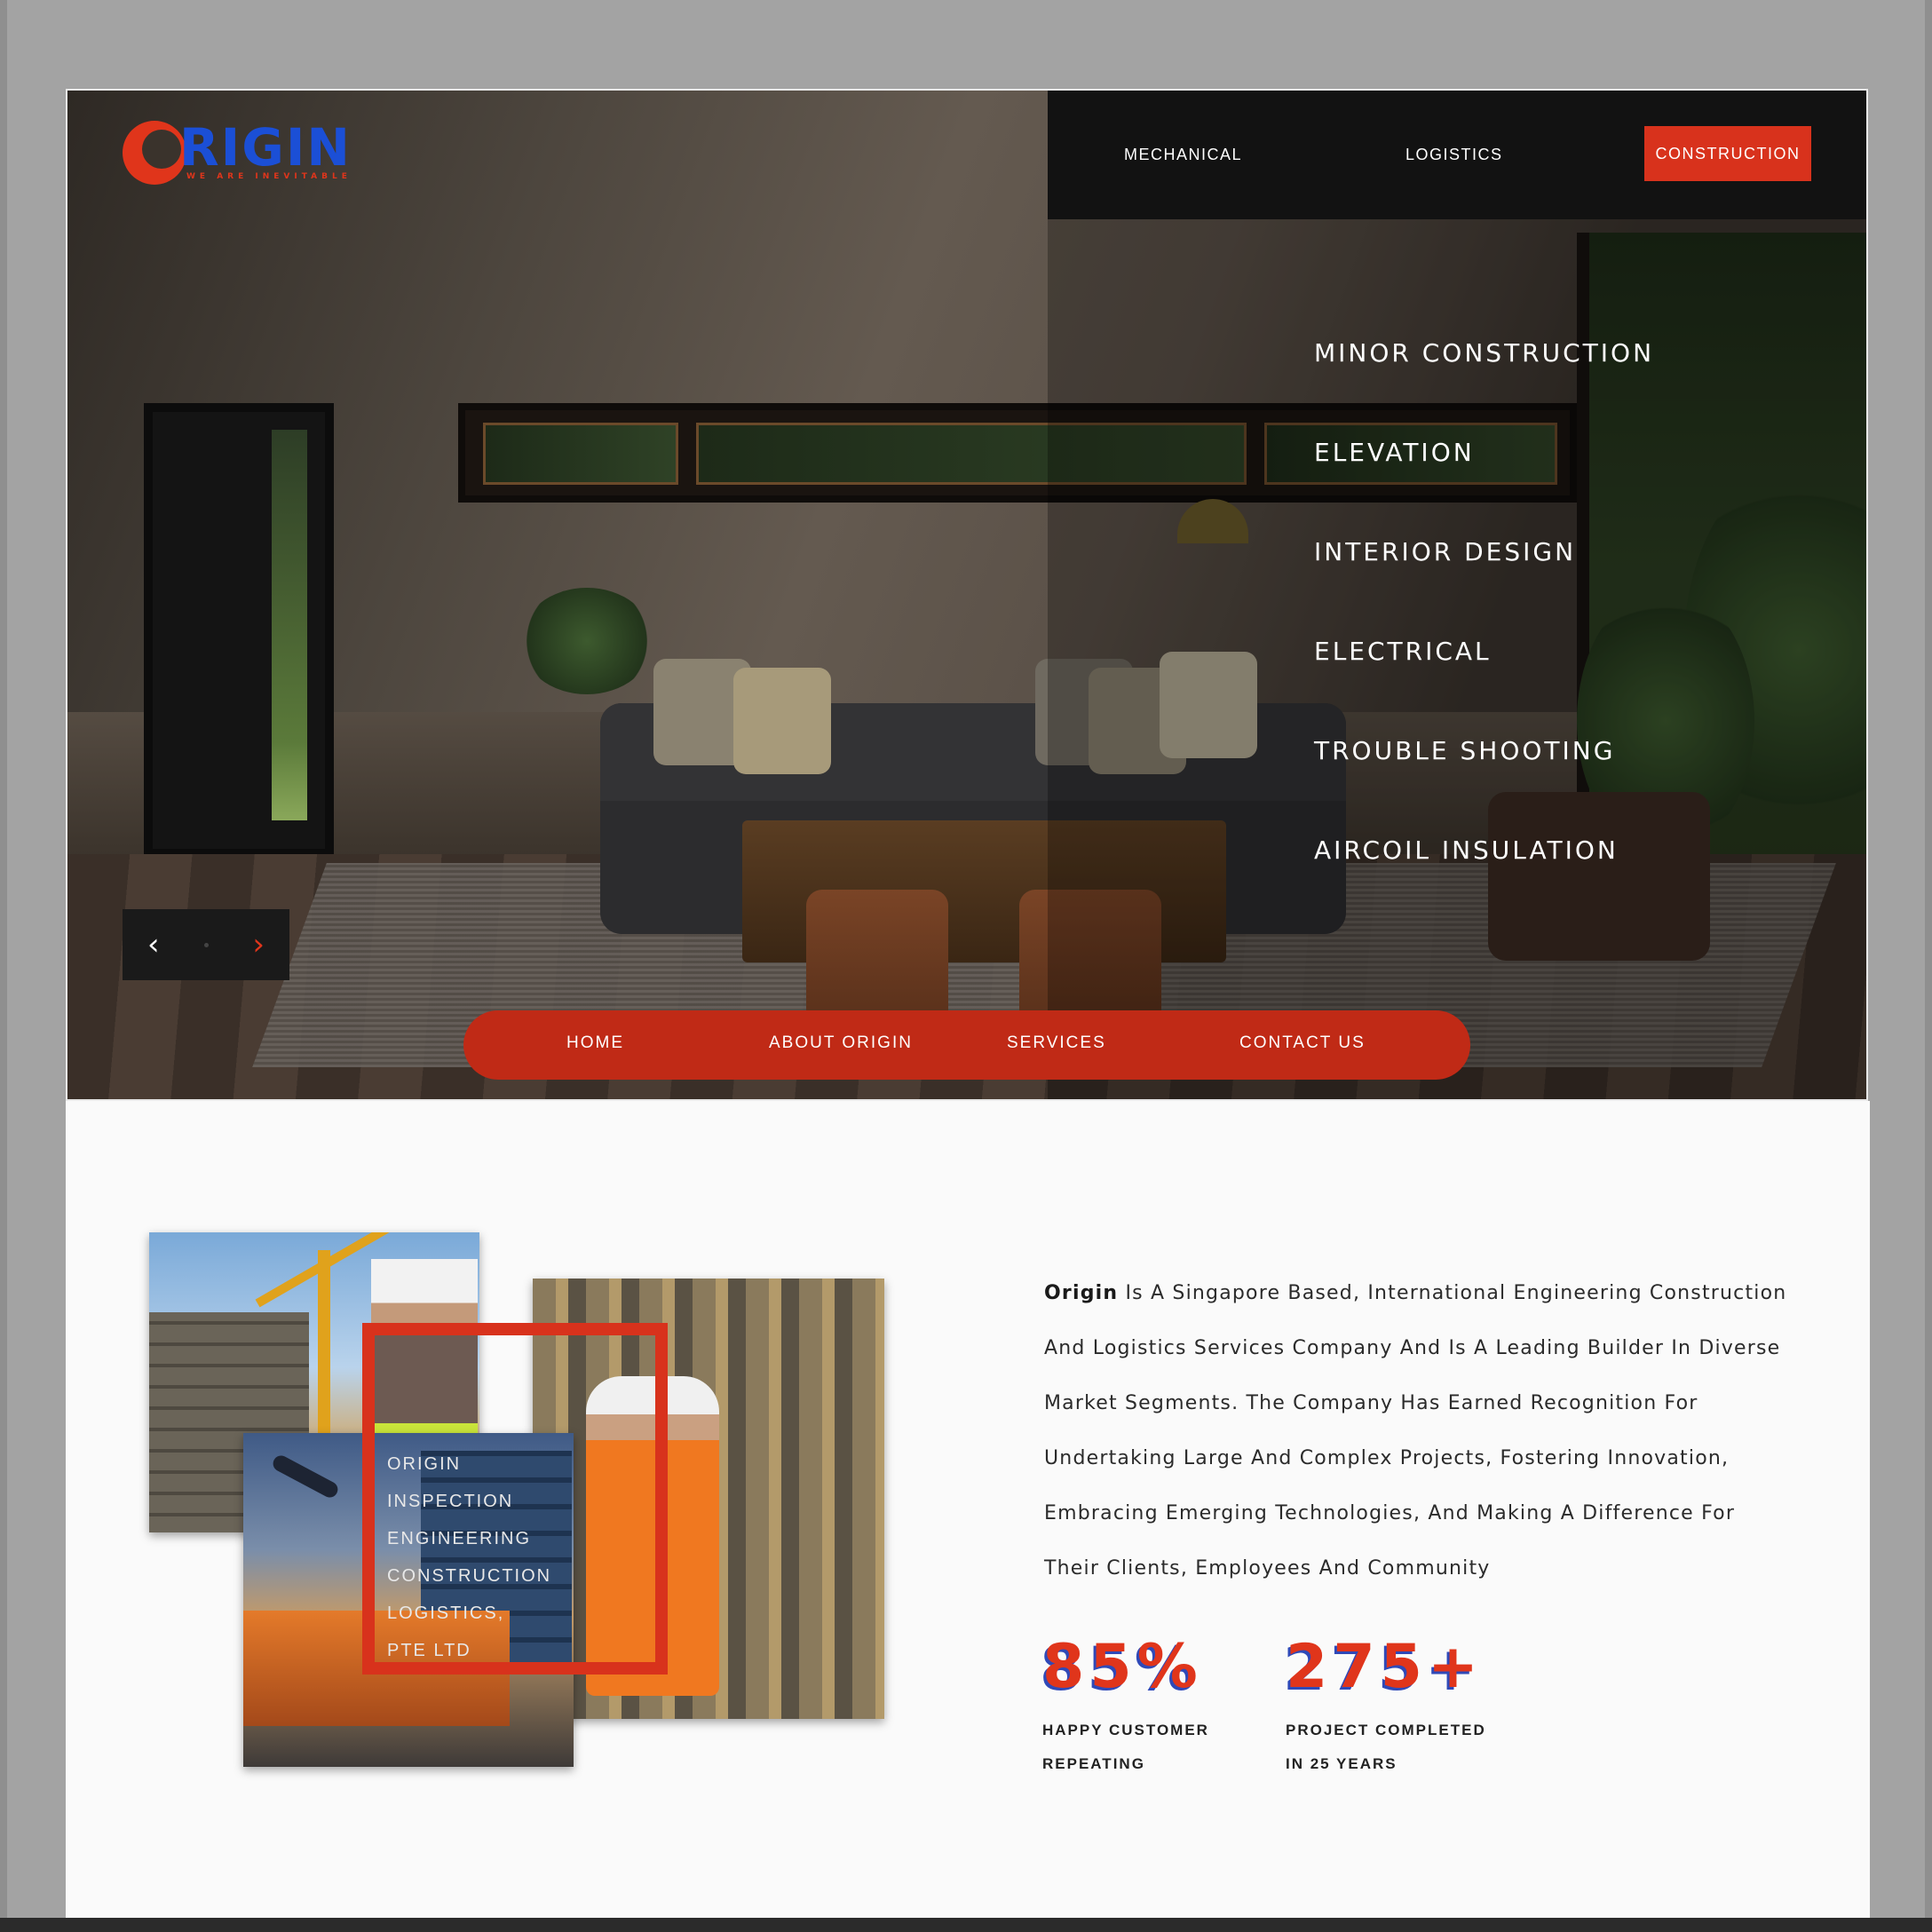 The image size is (1932, 1932). Describe the element at coordinates (966, 1045) in the screenshot. I see `main-nav-pill: HOME ABOUT ORIGIN SERVICES CONTACT US` at that location.